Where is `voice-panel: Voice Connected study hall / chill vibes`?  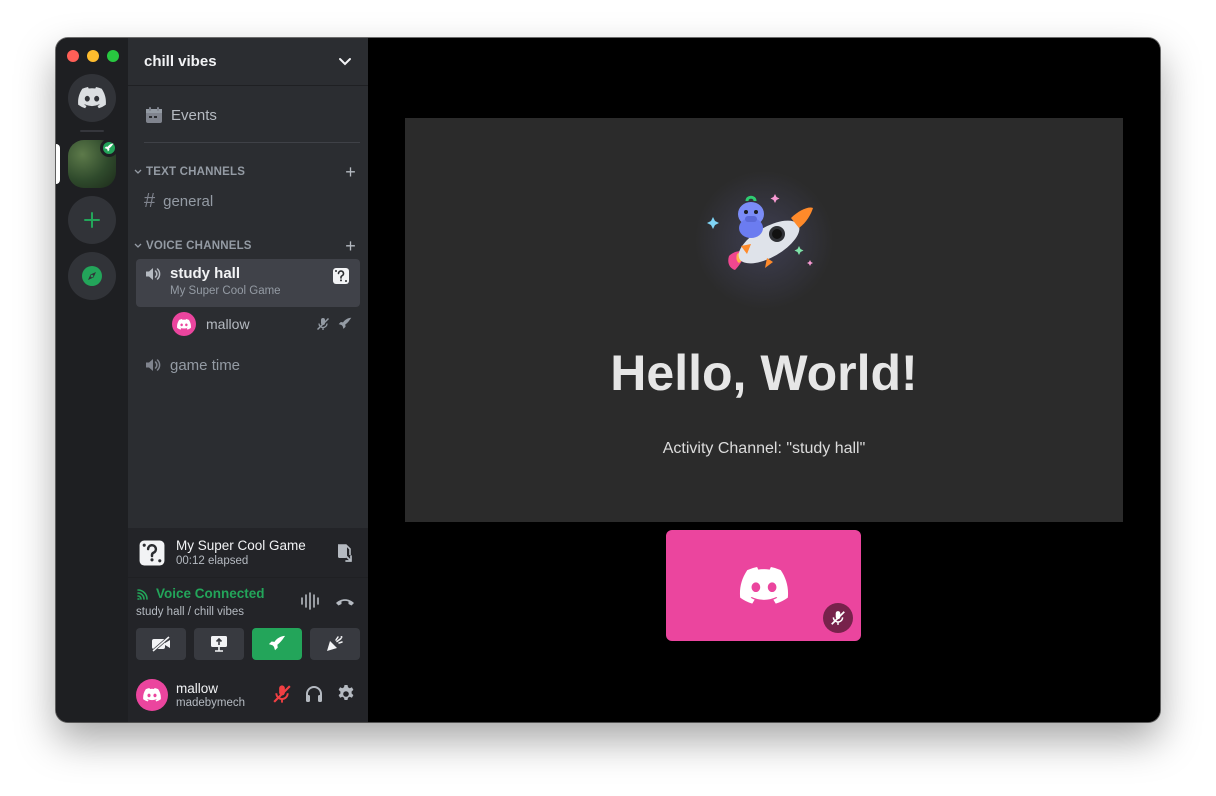
voice-panel: Voice Connected study hall / chill vibes is located at coordinates (248, 623).